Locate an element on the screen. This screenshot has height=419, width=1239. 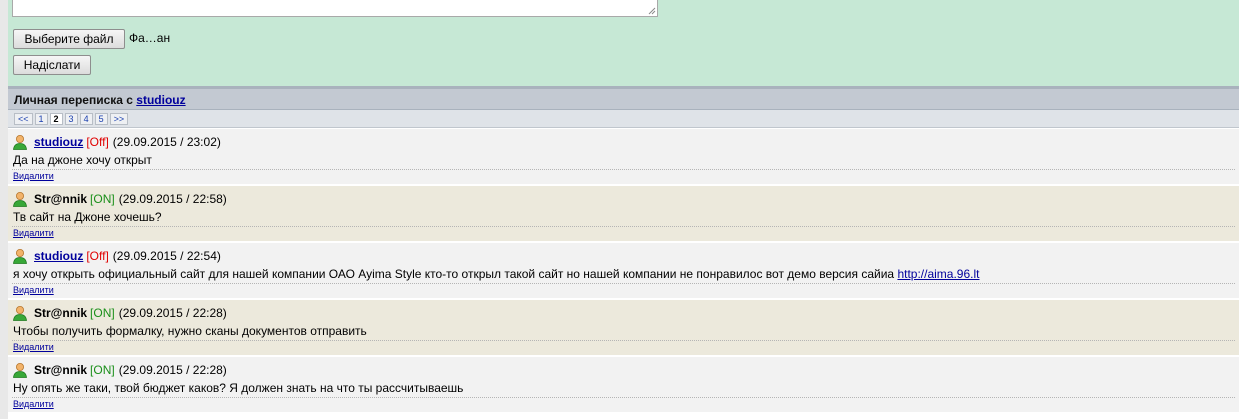
message-text: Тв сайт на Джоне хочешь? is located at coordinates (87, 217).